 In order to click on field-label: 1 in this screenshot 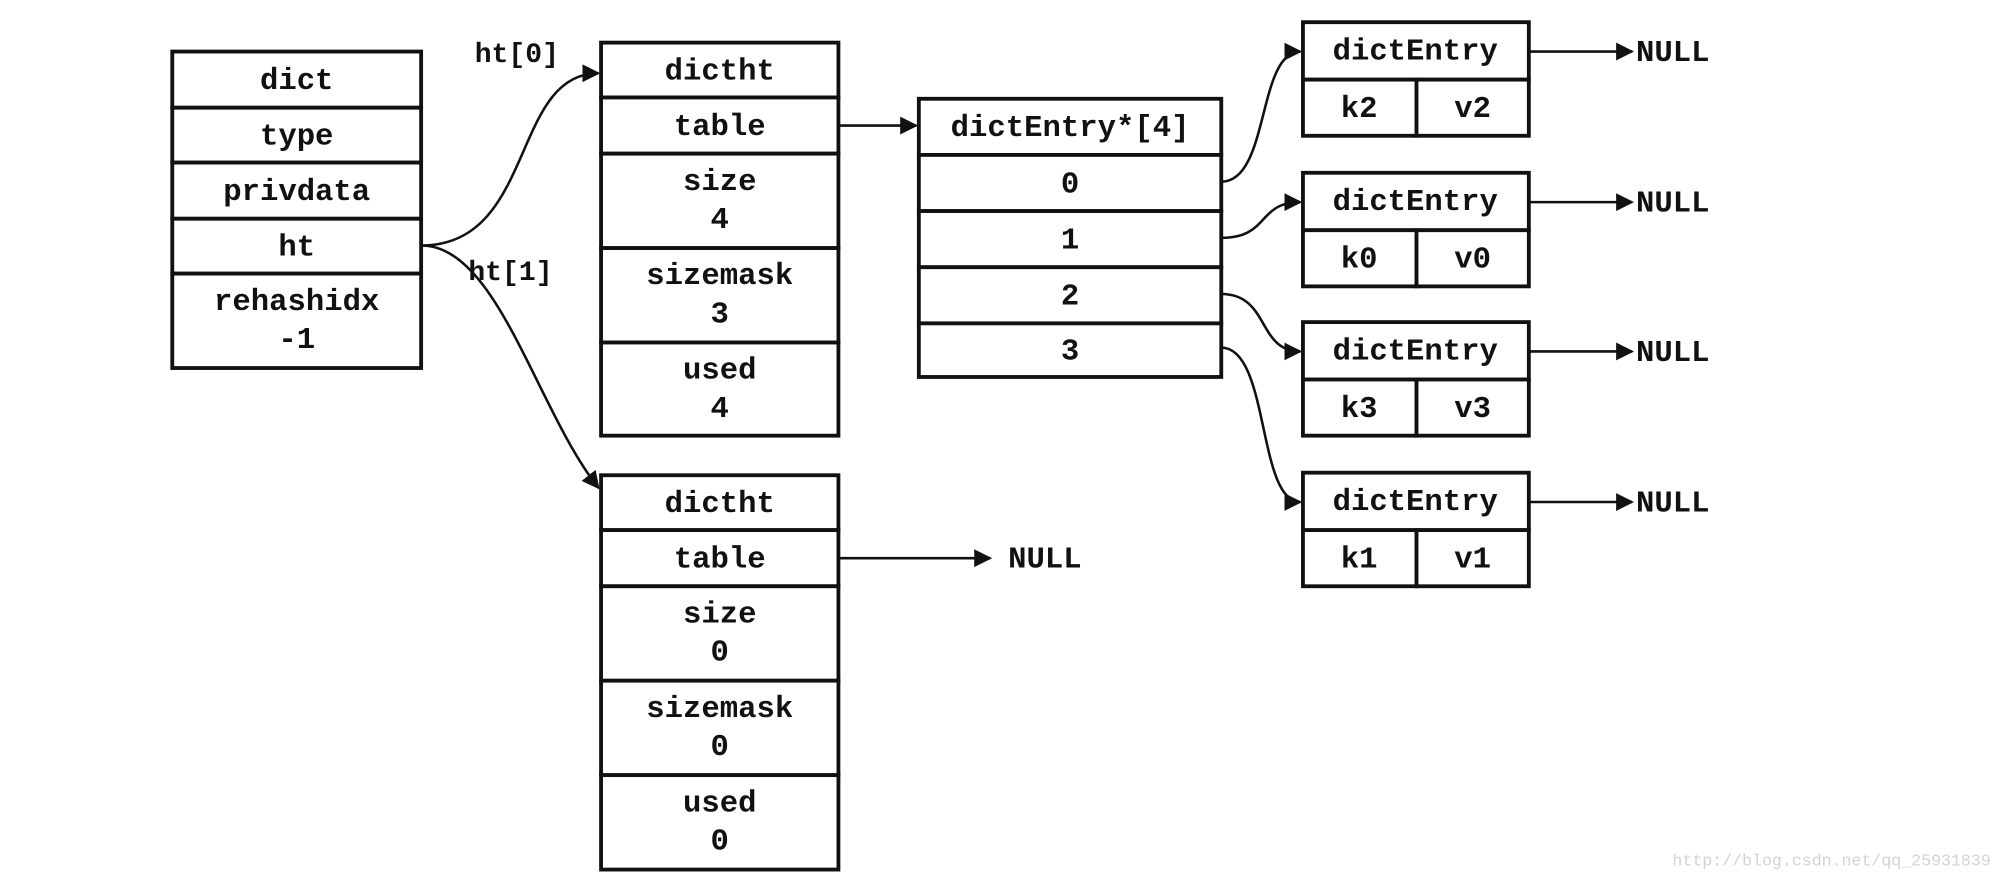, I will do `click(1070, 242)`.